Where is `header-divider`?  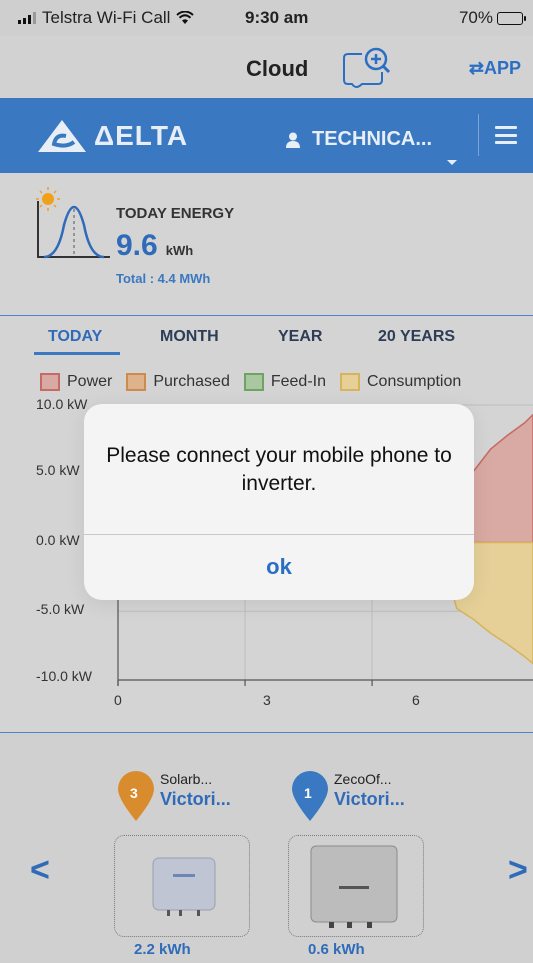 header-divider is located at coordinates (478, 135).